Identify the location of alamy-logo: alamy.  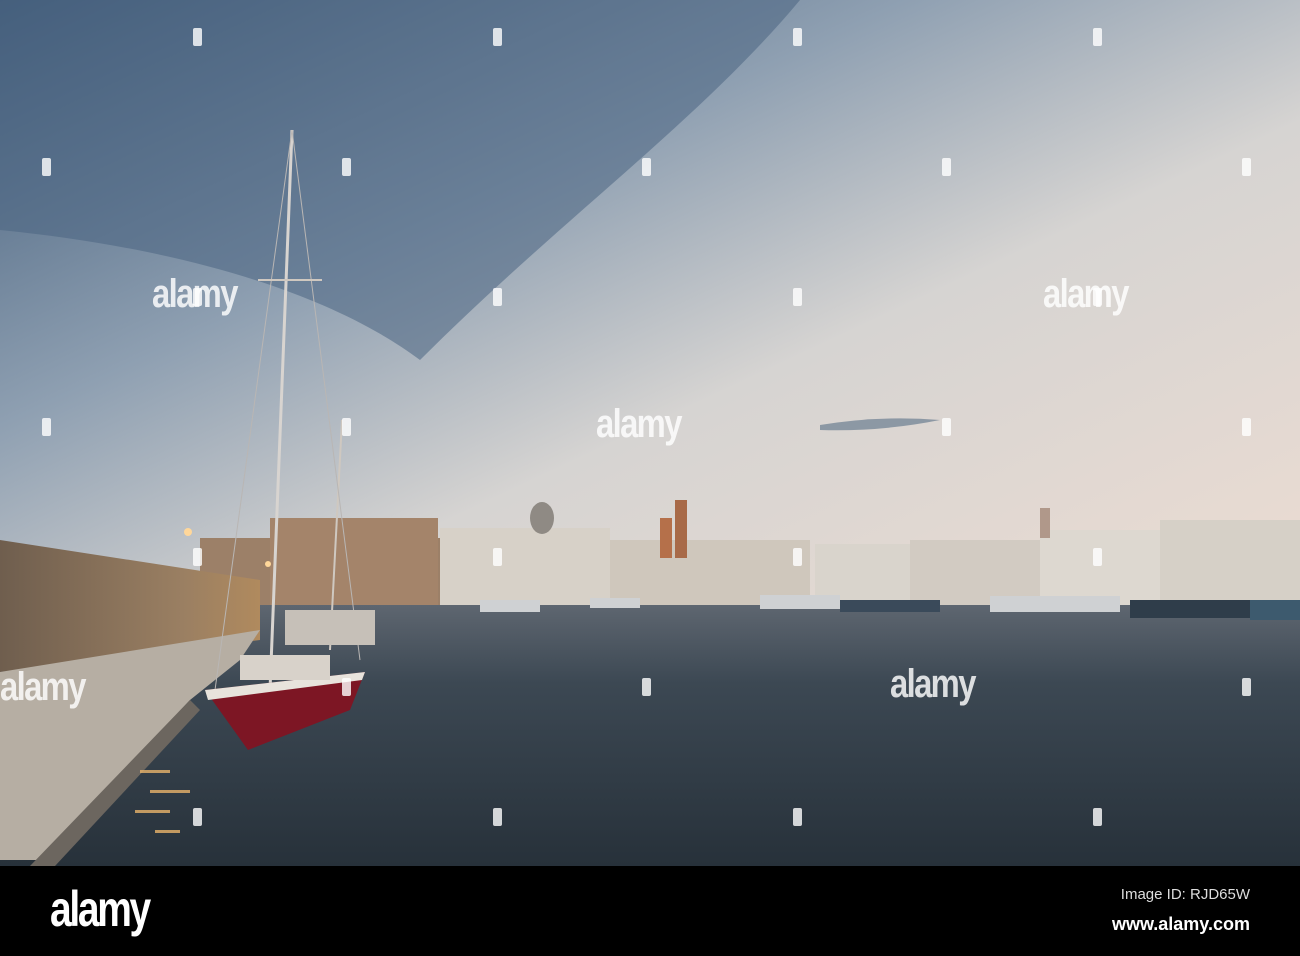
(100, 909).